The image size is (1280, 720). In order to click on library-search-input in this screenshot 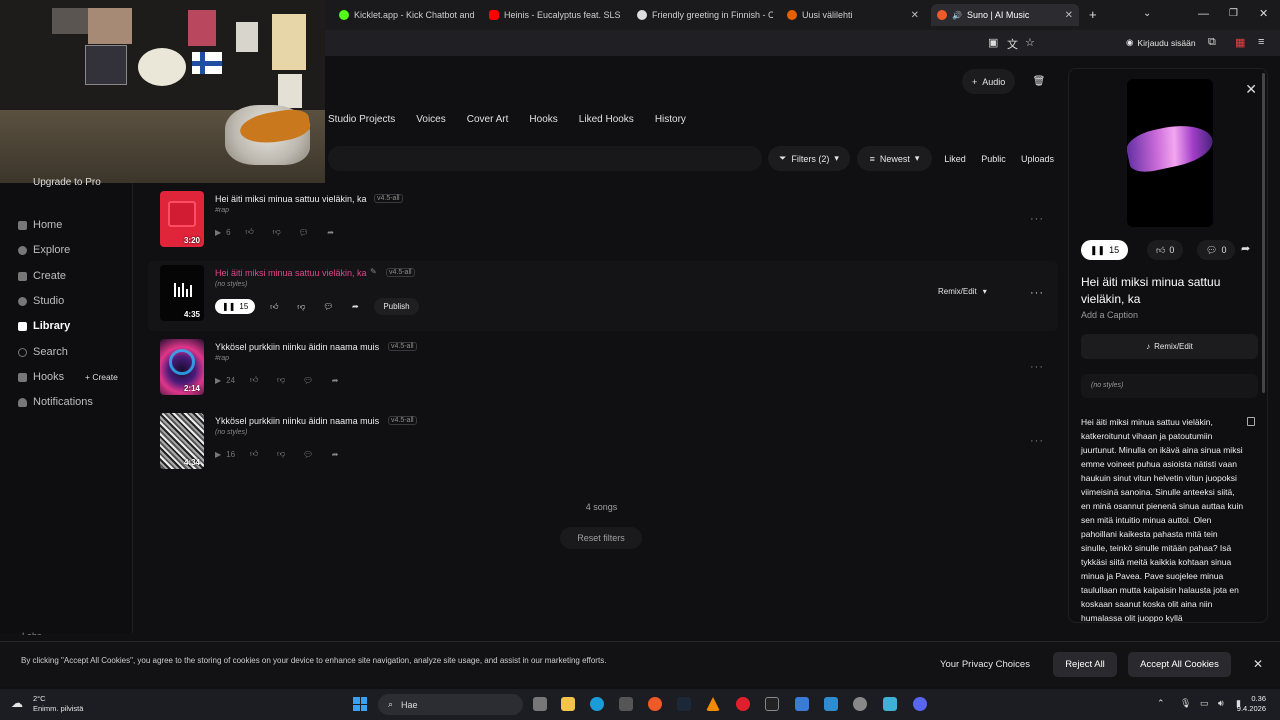, I will do `click(545, 158)`.